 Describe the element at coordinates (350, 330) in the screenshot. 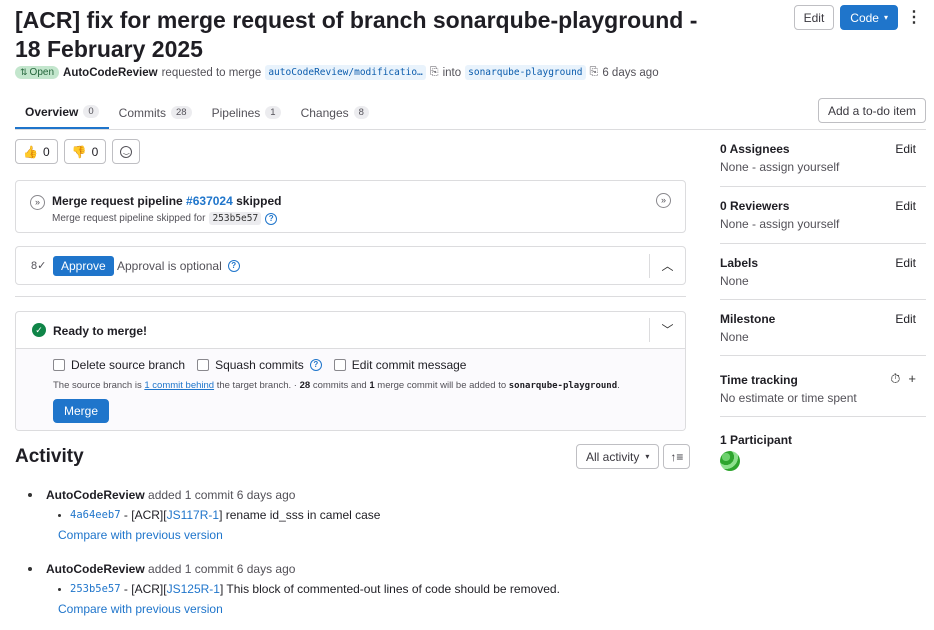

I see `merge-widget-header: ✓ Ready to merge! ﹀` at that location.